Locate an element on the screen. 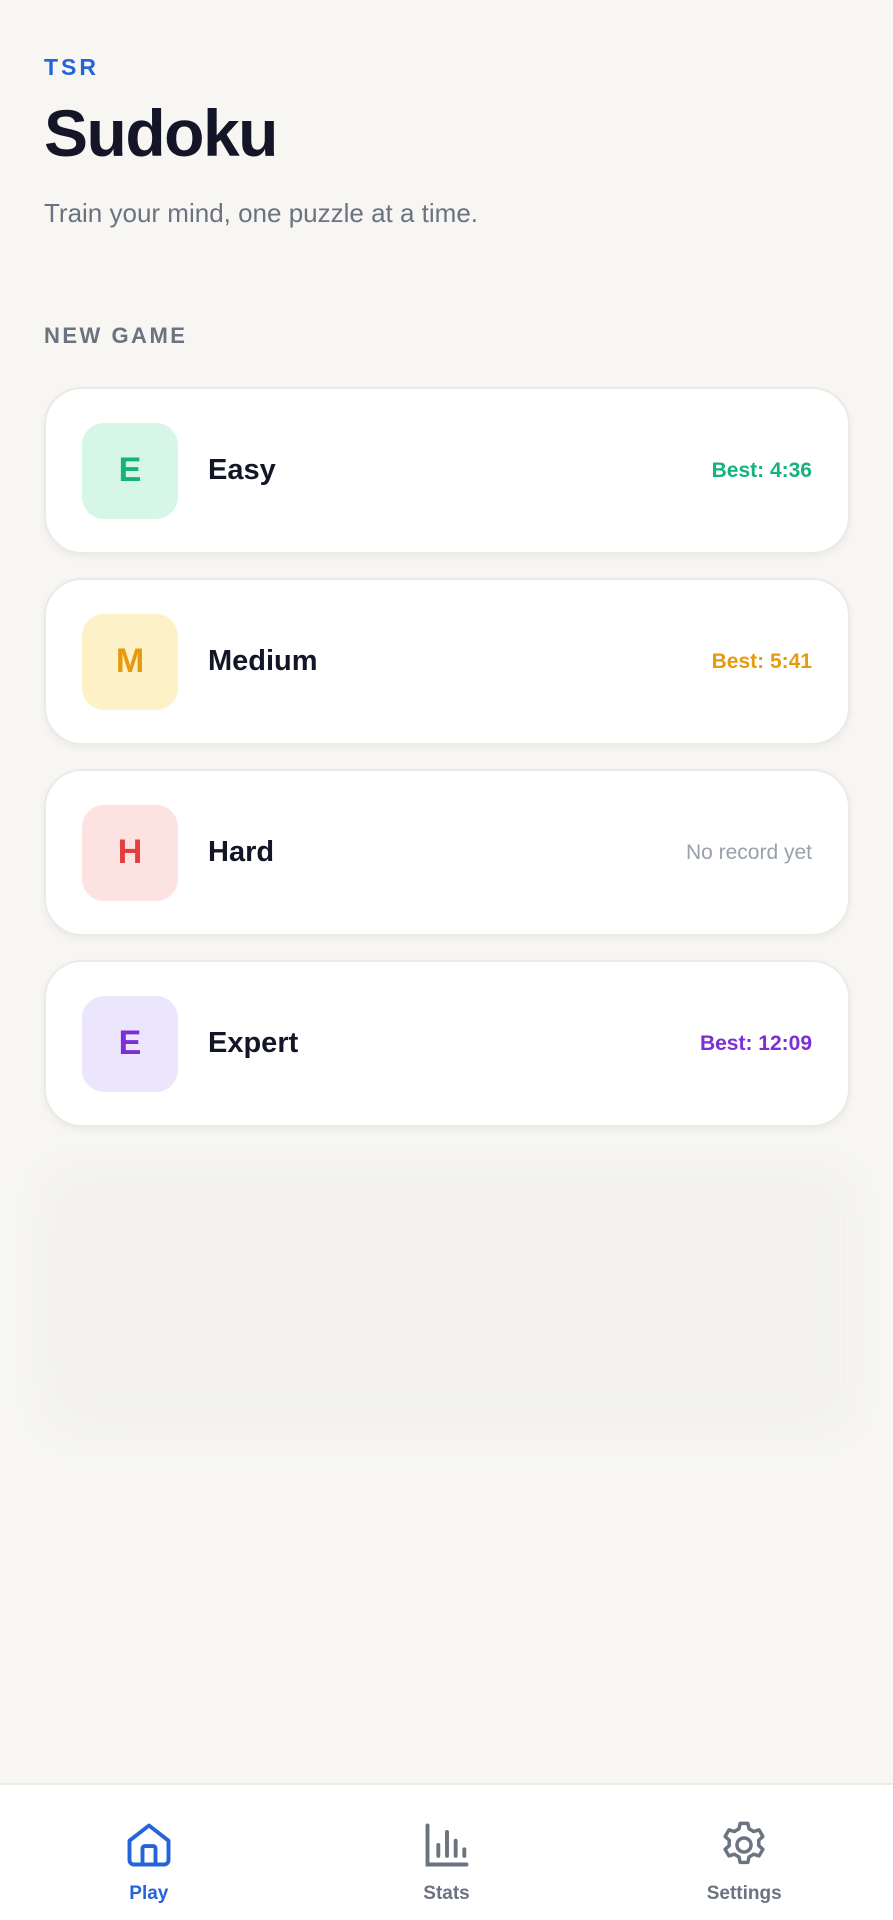 Image resolution: width=893 pixels, height=1920 pixels. best-time: Best: 4:36 is located at coordinates (761, 470).